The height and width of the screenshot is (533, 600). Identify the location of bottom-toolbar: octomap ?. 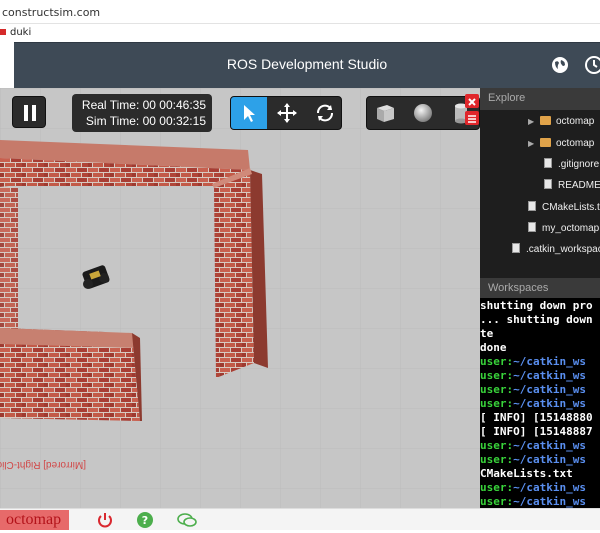
(300, 519).